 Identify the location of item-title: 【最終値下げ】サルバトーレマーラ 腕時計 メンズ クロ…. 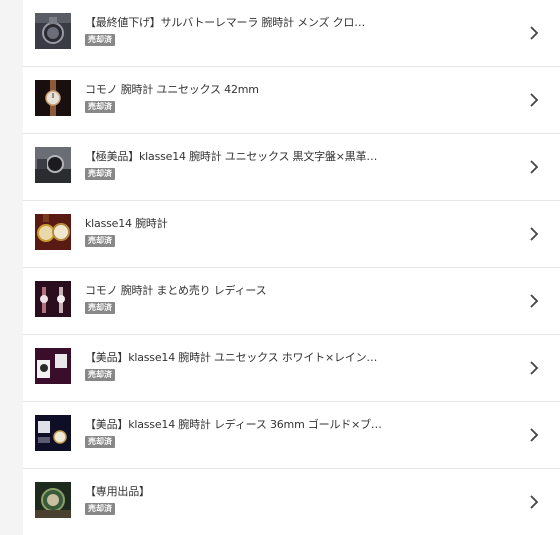
(225, 22).